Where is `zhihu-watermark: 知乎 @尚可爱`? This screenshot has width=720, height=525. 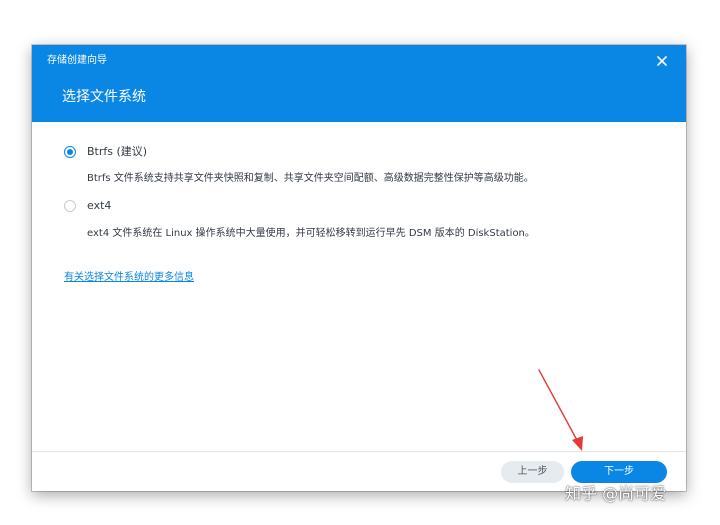
zhihu-watermark: 知乎 @尚可爱 is located at coordinates (616, 493).